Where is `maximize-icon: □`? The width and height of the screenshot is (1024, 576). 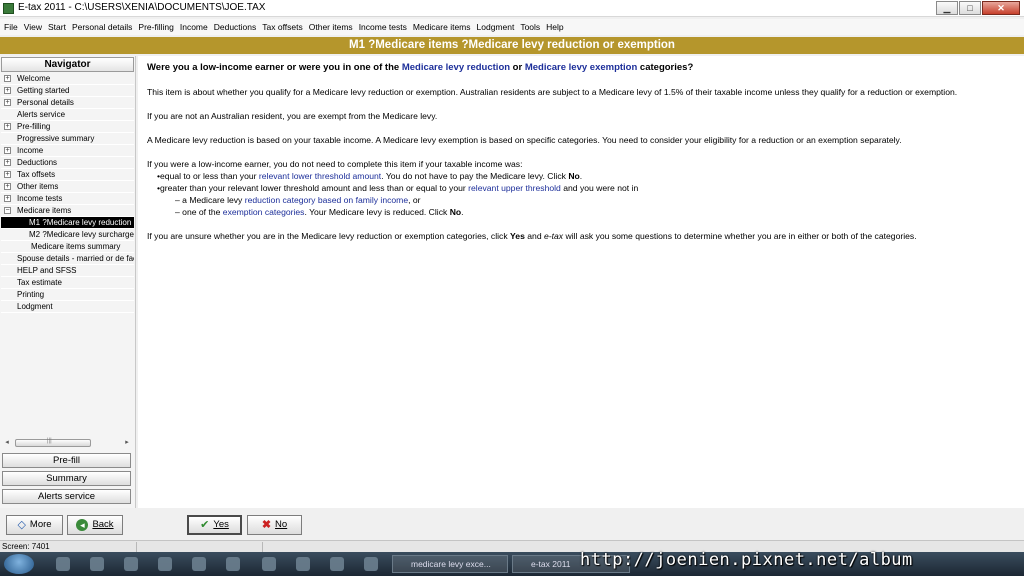 maximize-icon: □ is located at coordinates (970, 8).